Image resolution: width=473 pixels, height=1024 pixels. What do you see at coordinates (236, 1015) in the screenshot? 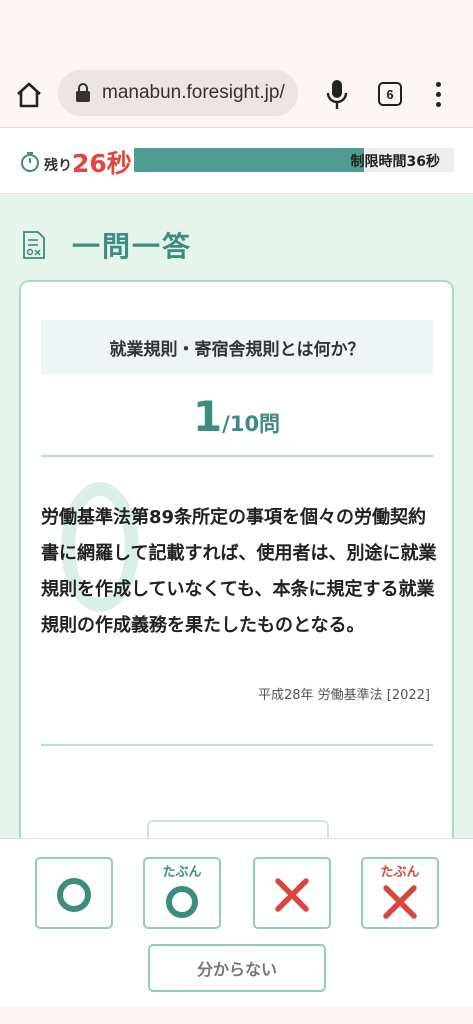
I see `bottom-strip` at bounding box center [236, 1015].